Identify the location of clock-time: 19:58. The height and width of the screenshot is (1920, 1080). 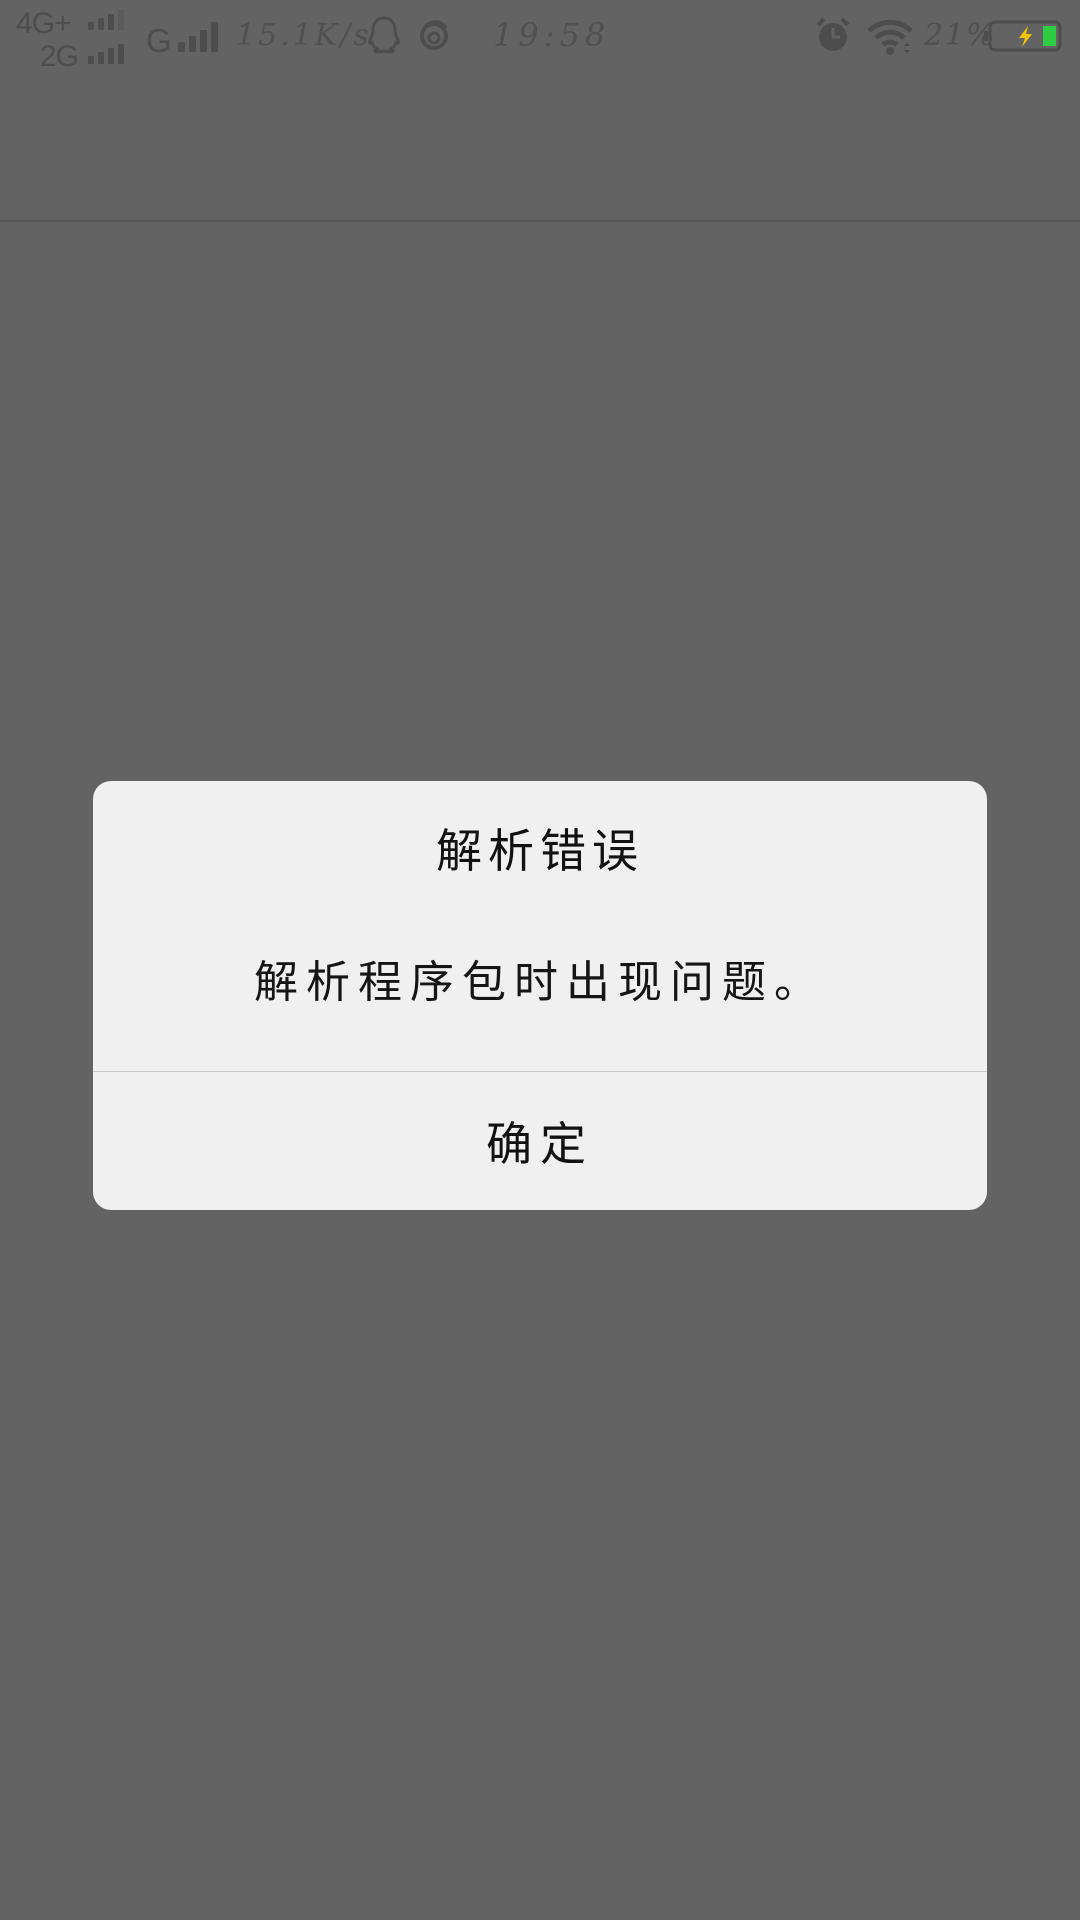
(552, 35).